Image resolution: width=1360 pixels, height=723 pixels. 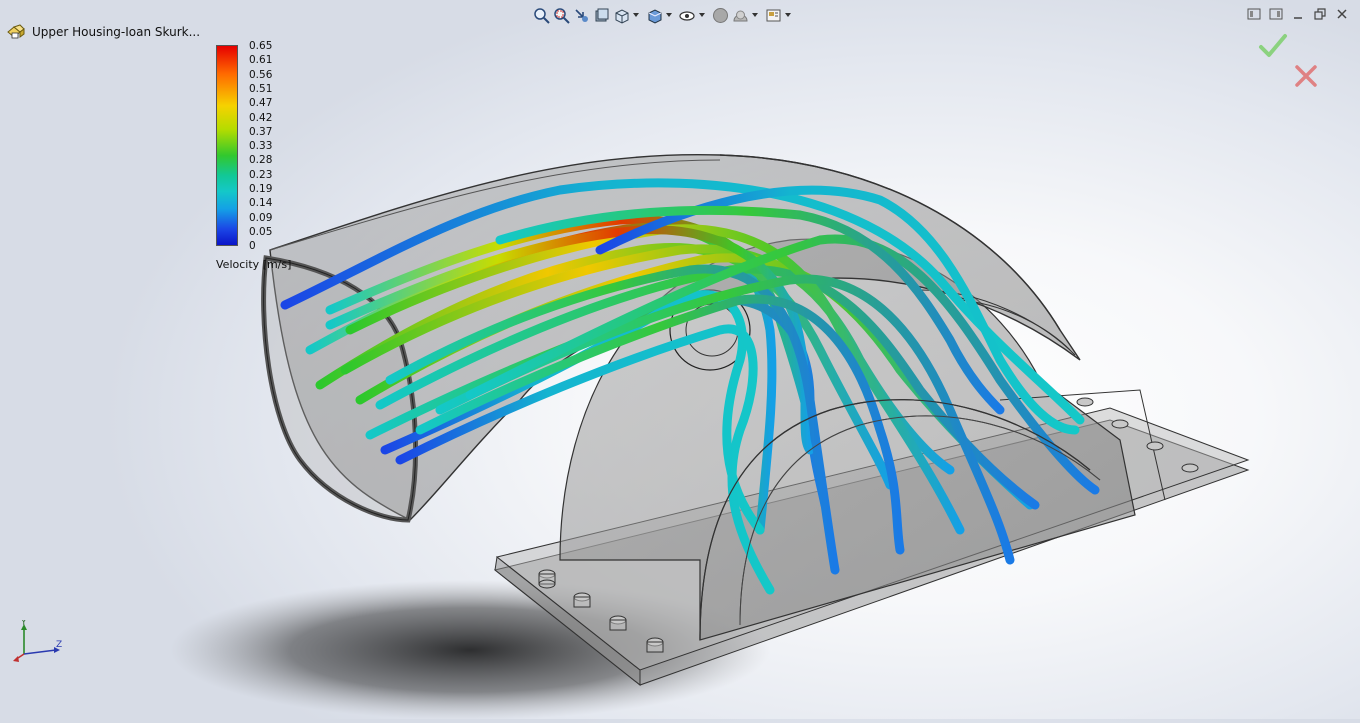 What do you see at coordinates (1306, 76) in the screenshot?
I see `cancel-x-icon` at bounding box center [1306, 76].